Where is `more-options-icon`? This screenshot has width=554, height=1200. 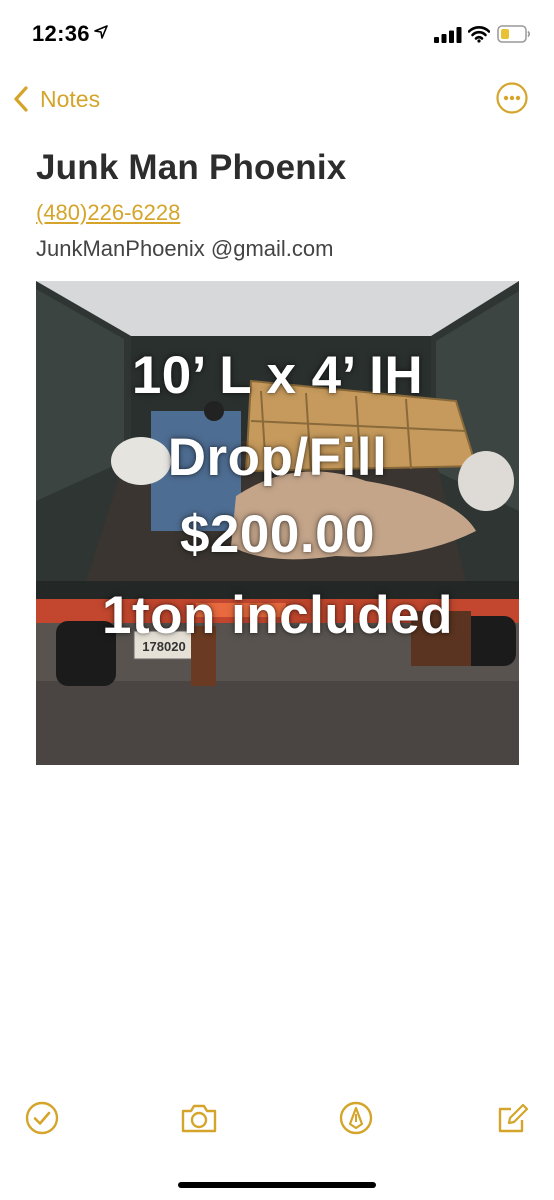
more-options-icon is located at coordinates (512, 98).